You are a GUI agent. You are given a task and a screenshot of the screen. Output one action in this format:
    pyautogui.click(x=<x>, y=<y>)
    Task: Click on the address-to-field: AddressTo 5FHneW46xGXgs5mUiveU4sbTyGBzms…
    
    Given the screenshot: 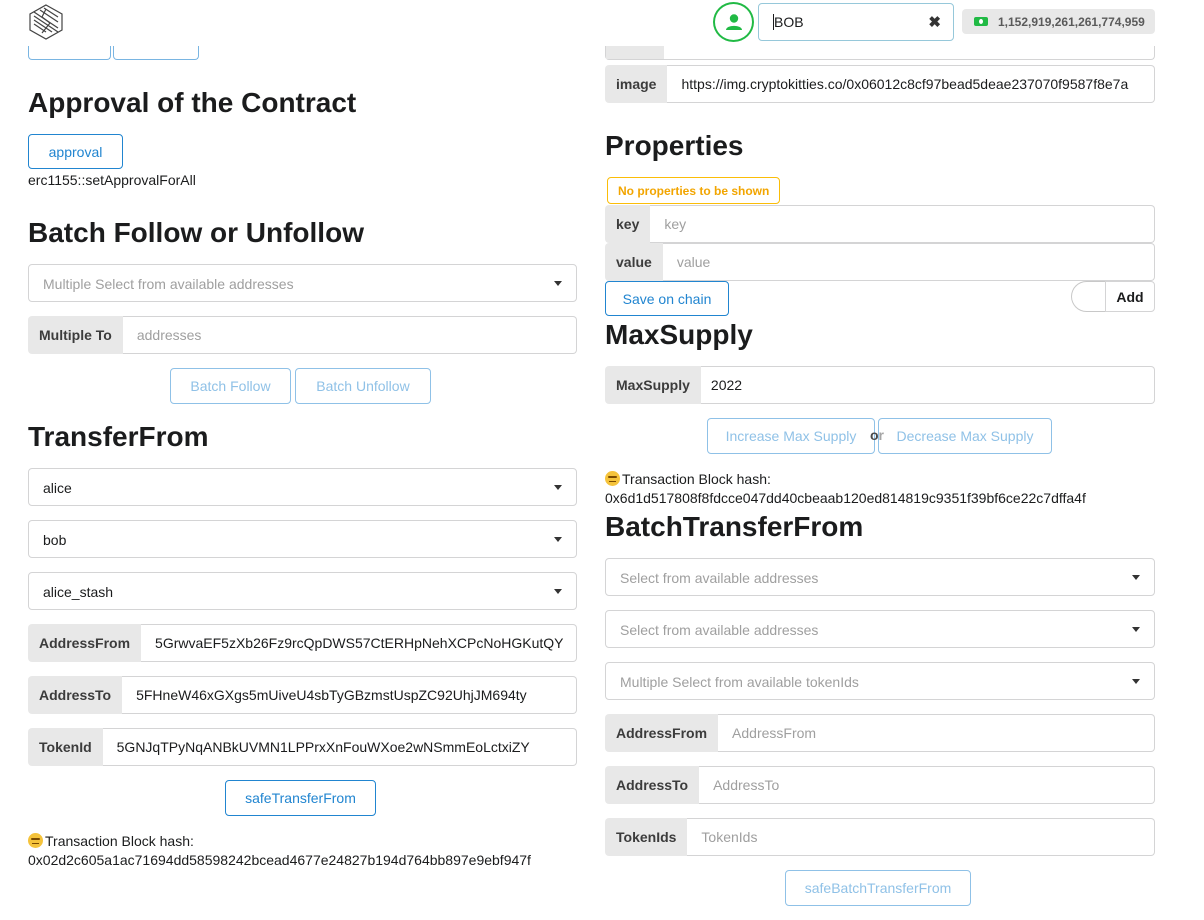 What is the action you would take?
    pyautogui.click(x=302, y=695)
    